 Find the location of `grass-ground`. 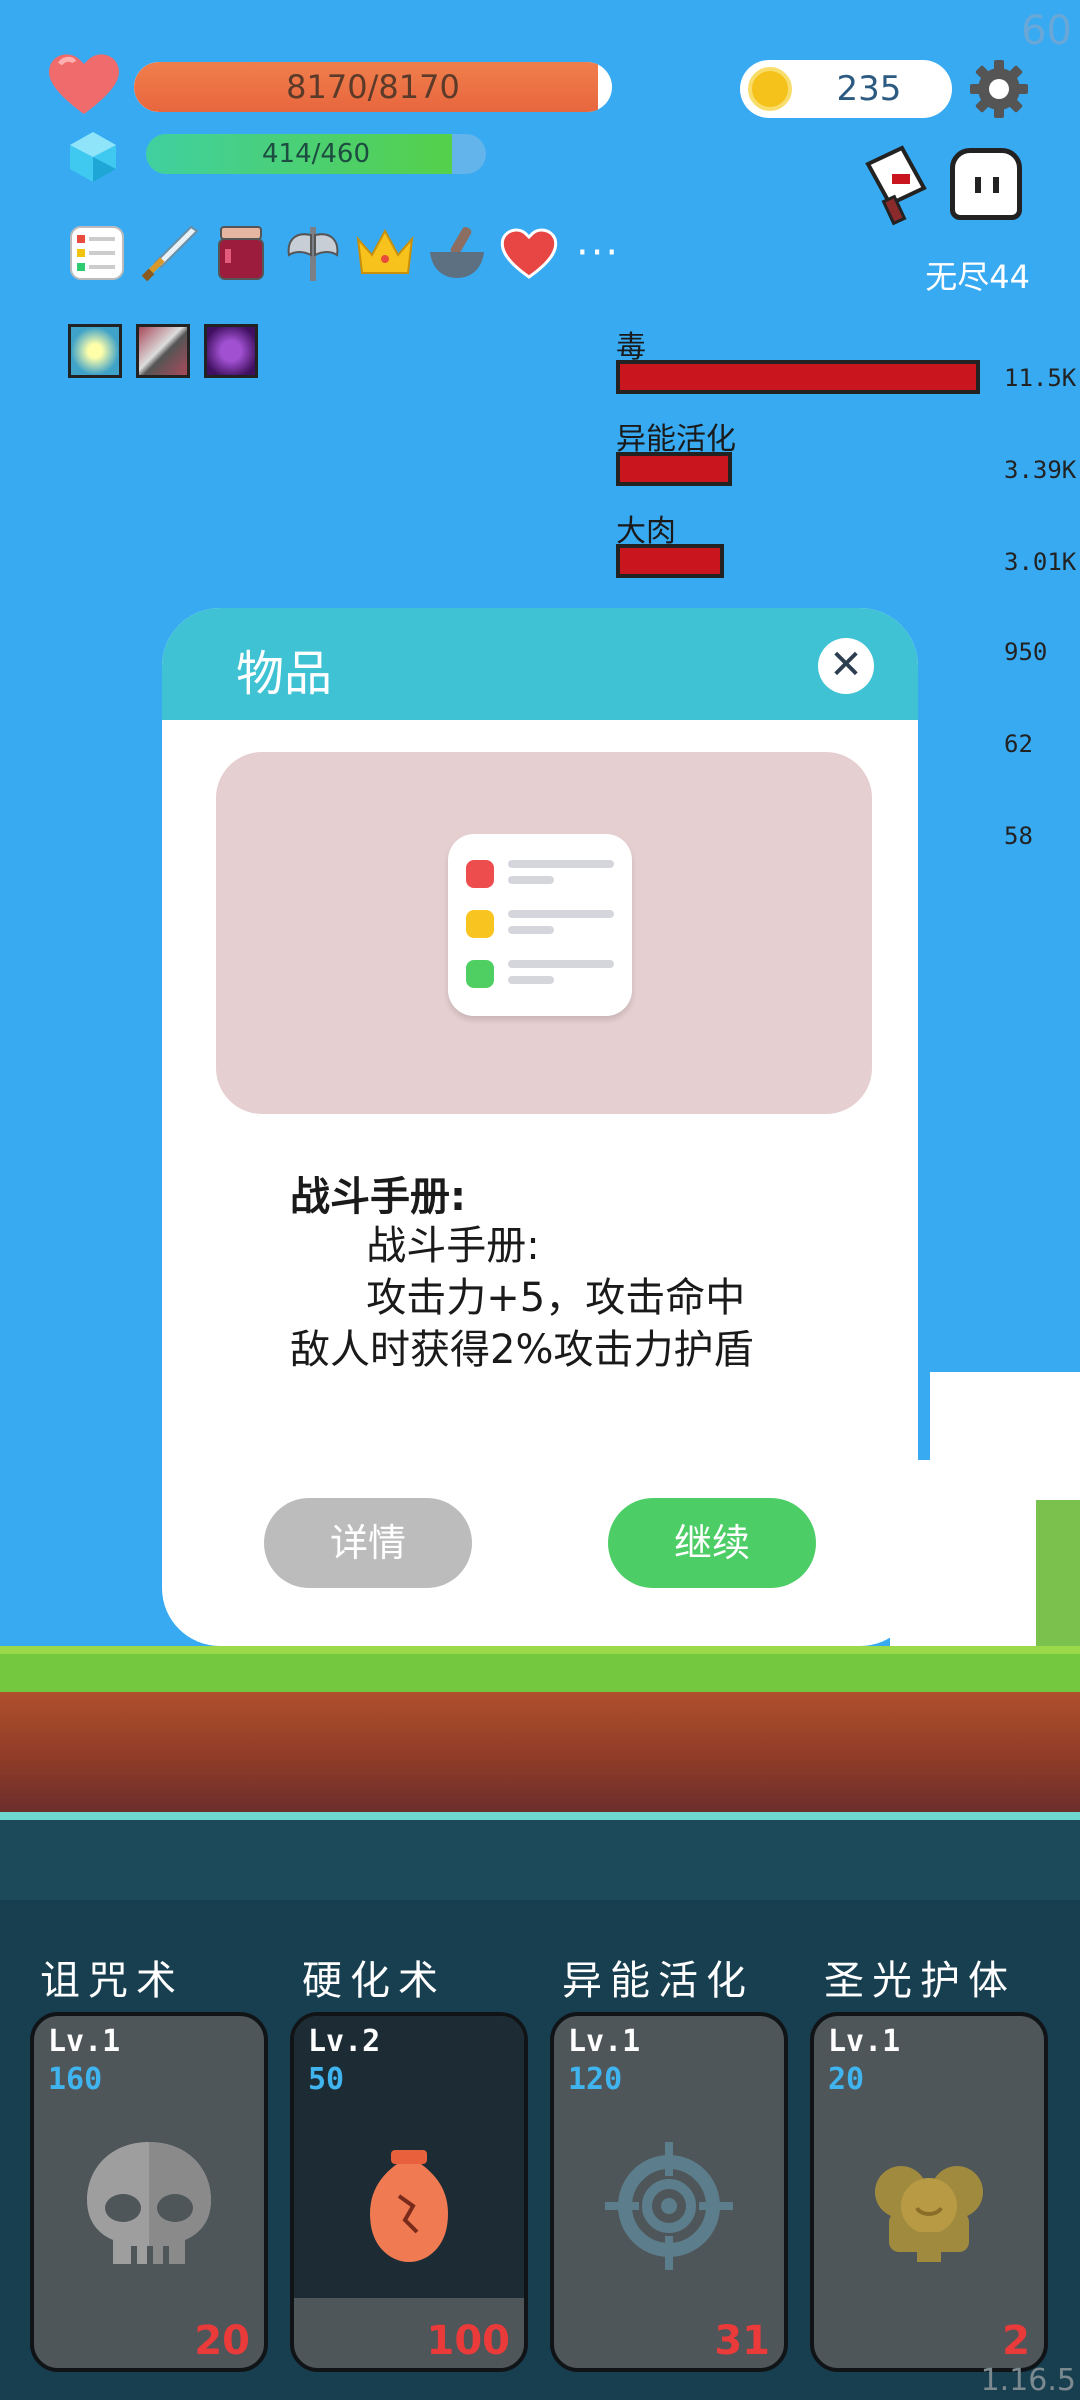

grass-ground is located at coordinates (540, 1669).